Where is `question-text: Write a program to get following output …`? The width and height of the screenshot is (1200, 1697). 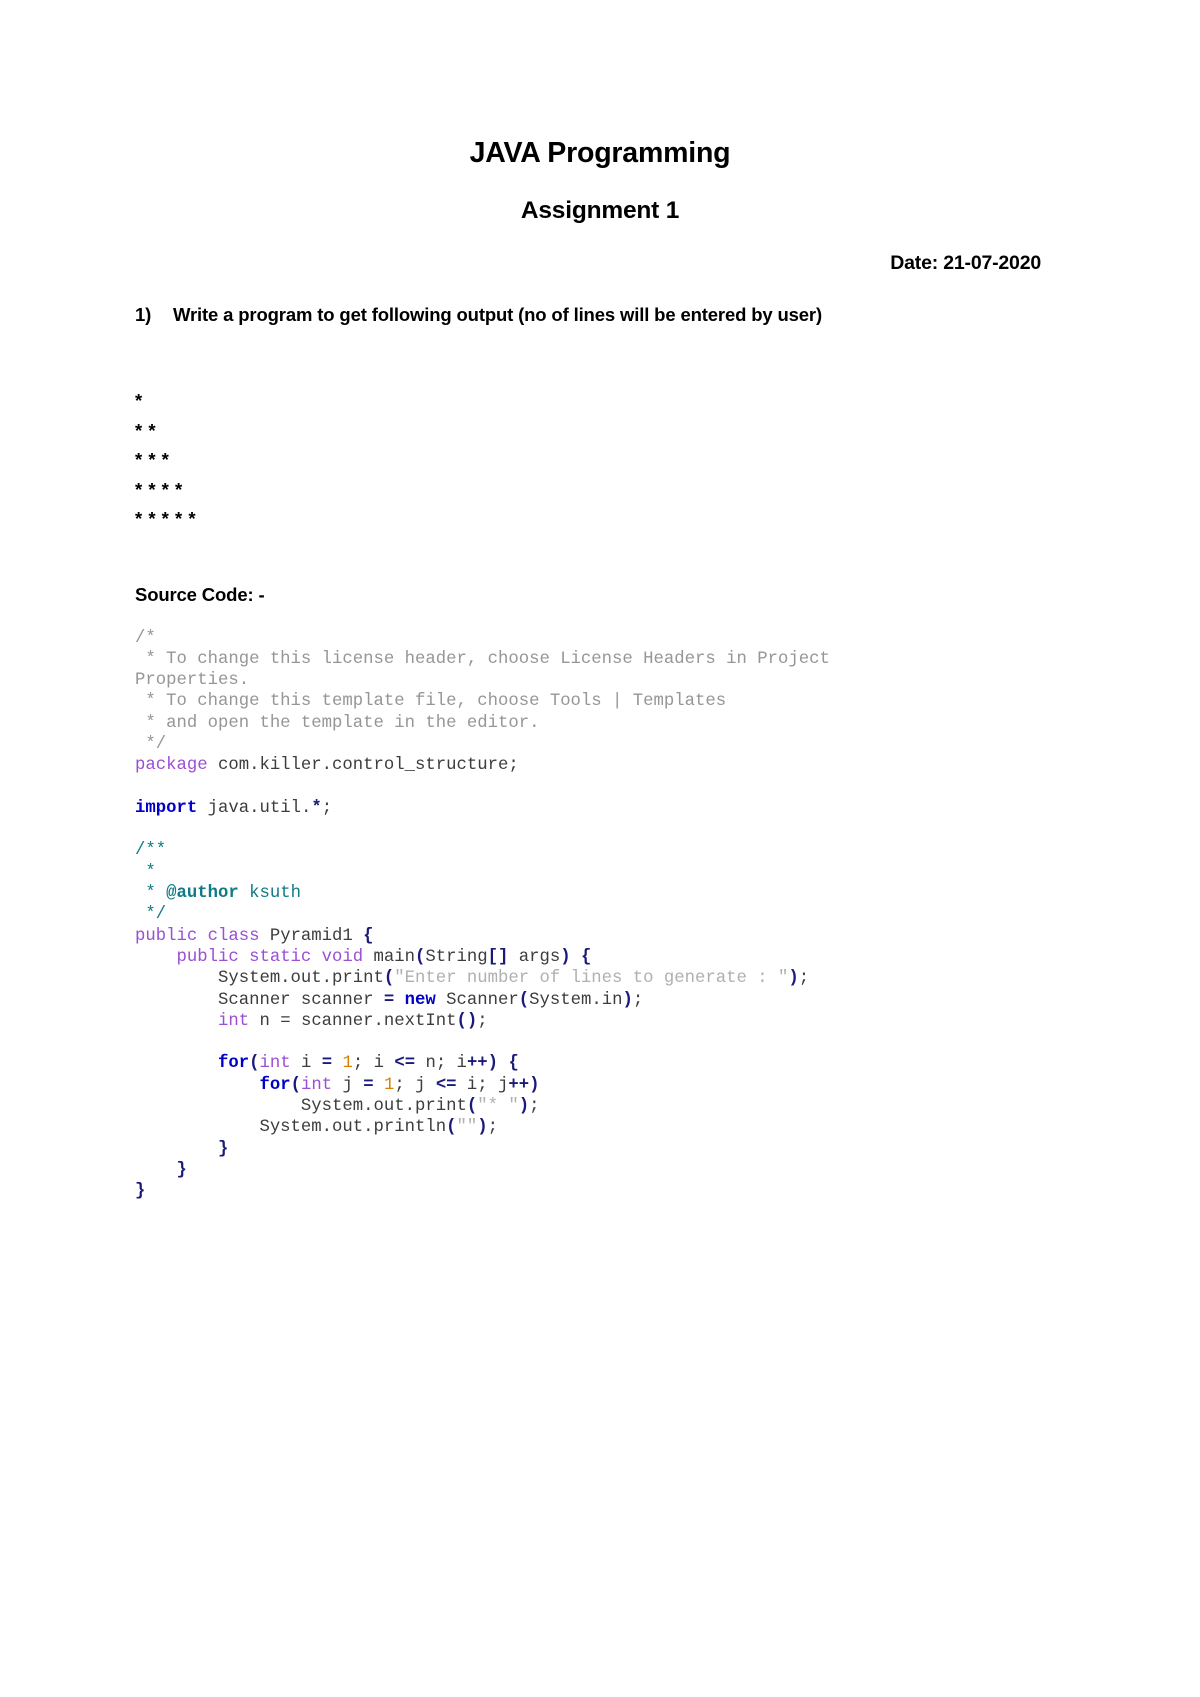
question-text: Write a program to get following output … is located at coordinates (497, 314).